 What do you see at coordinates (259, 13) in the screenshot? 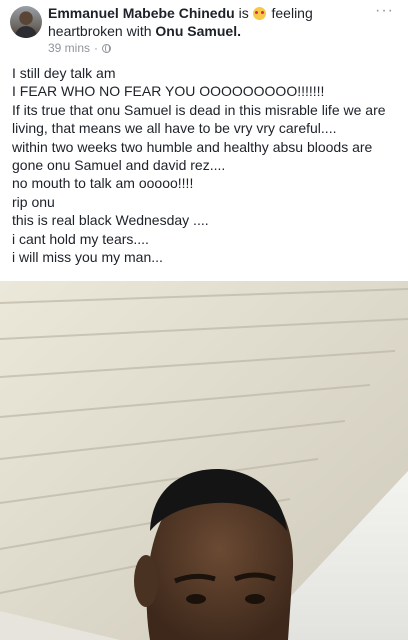
I see `heartbroken-emoji-icon` at bounding box center [259, 13].